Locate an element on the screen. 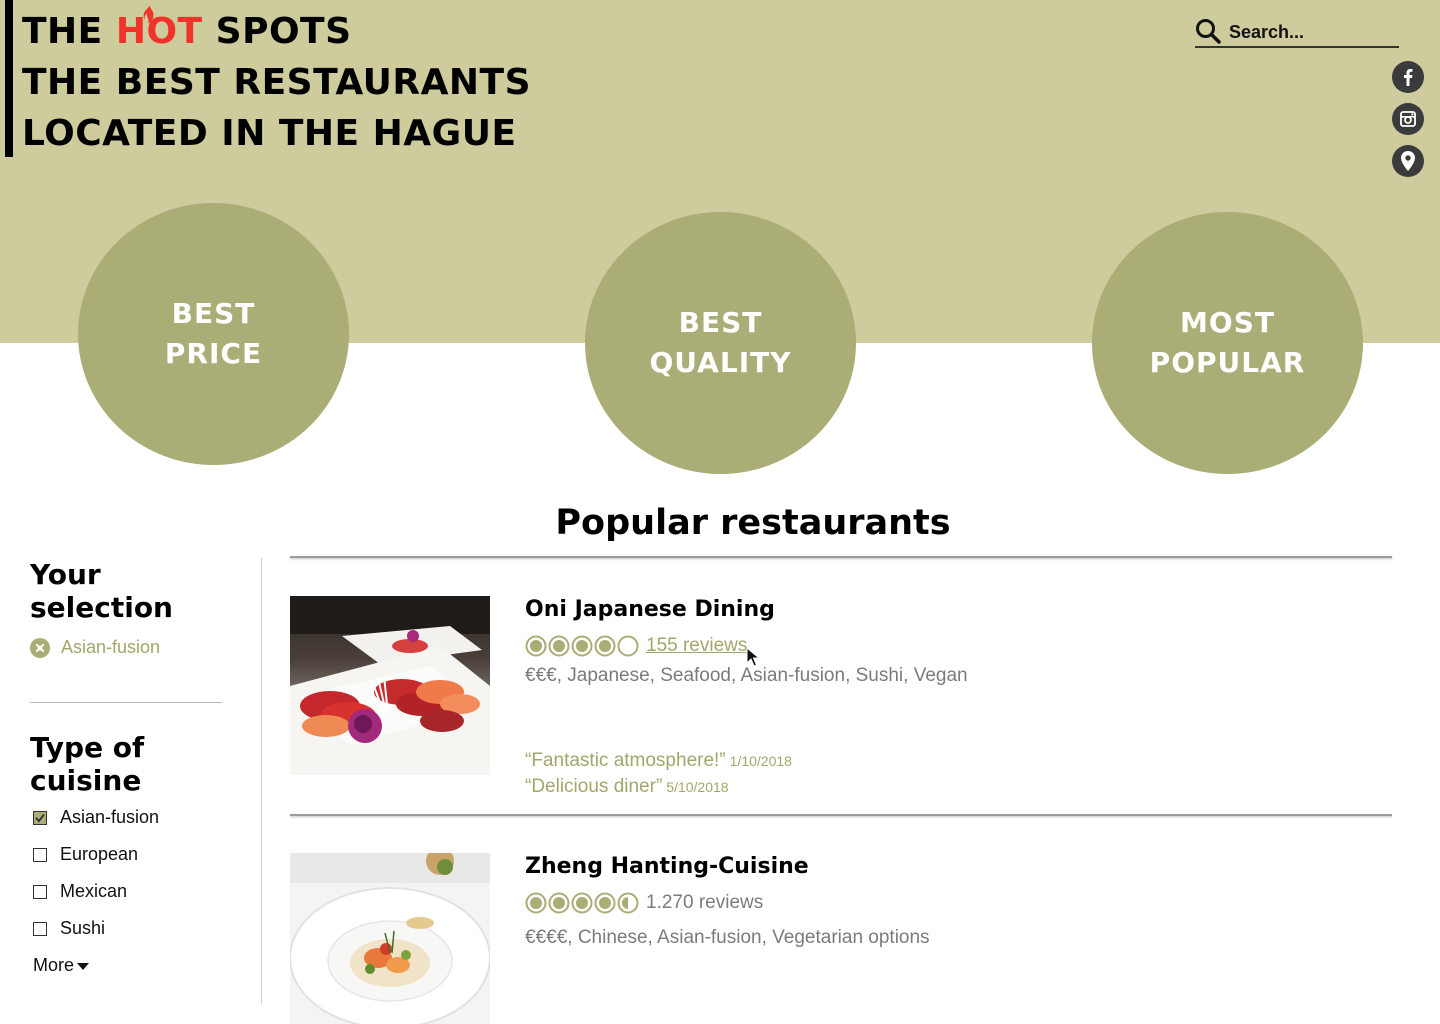 The width and height of the screenshot is (1440, 1024). restaurant-photo-oni is located at coordinates (390, 685).